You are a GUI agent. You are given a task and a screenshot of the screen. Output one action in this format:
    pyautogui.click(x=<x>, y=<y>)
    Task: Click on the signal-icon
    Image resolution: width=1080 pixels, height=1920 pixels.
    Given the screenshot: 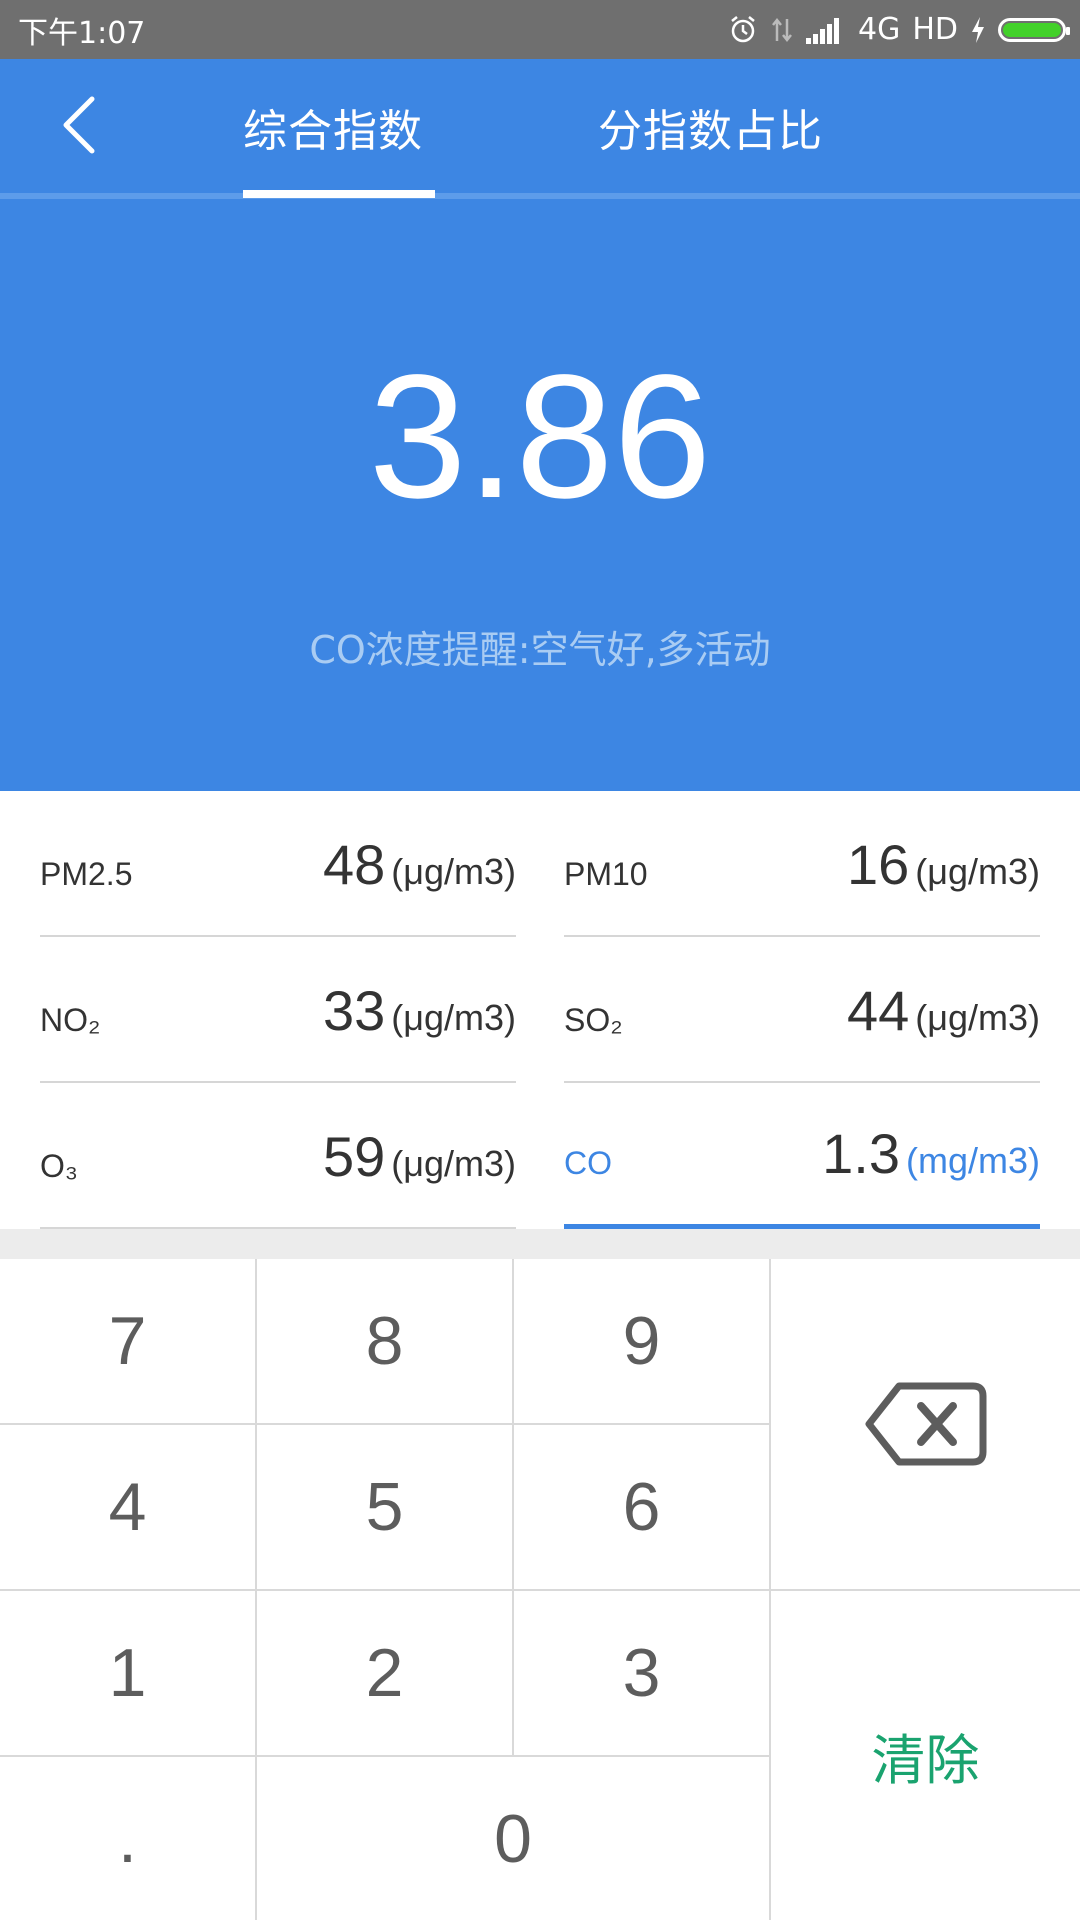 What is the action you would take?
    pyautogui.click(x=825, y=30)
    